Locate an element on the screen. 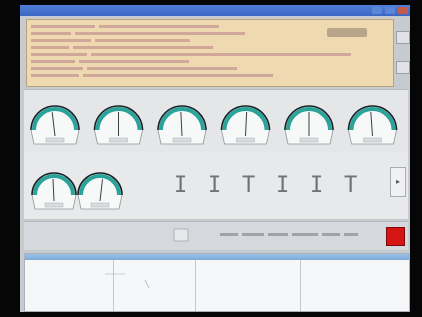 The image size is (422, 317). gauge-row-top is located at coordinates (214, 125).